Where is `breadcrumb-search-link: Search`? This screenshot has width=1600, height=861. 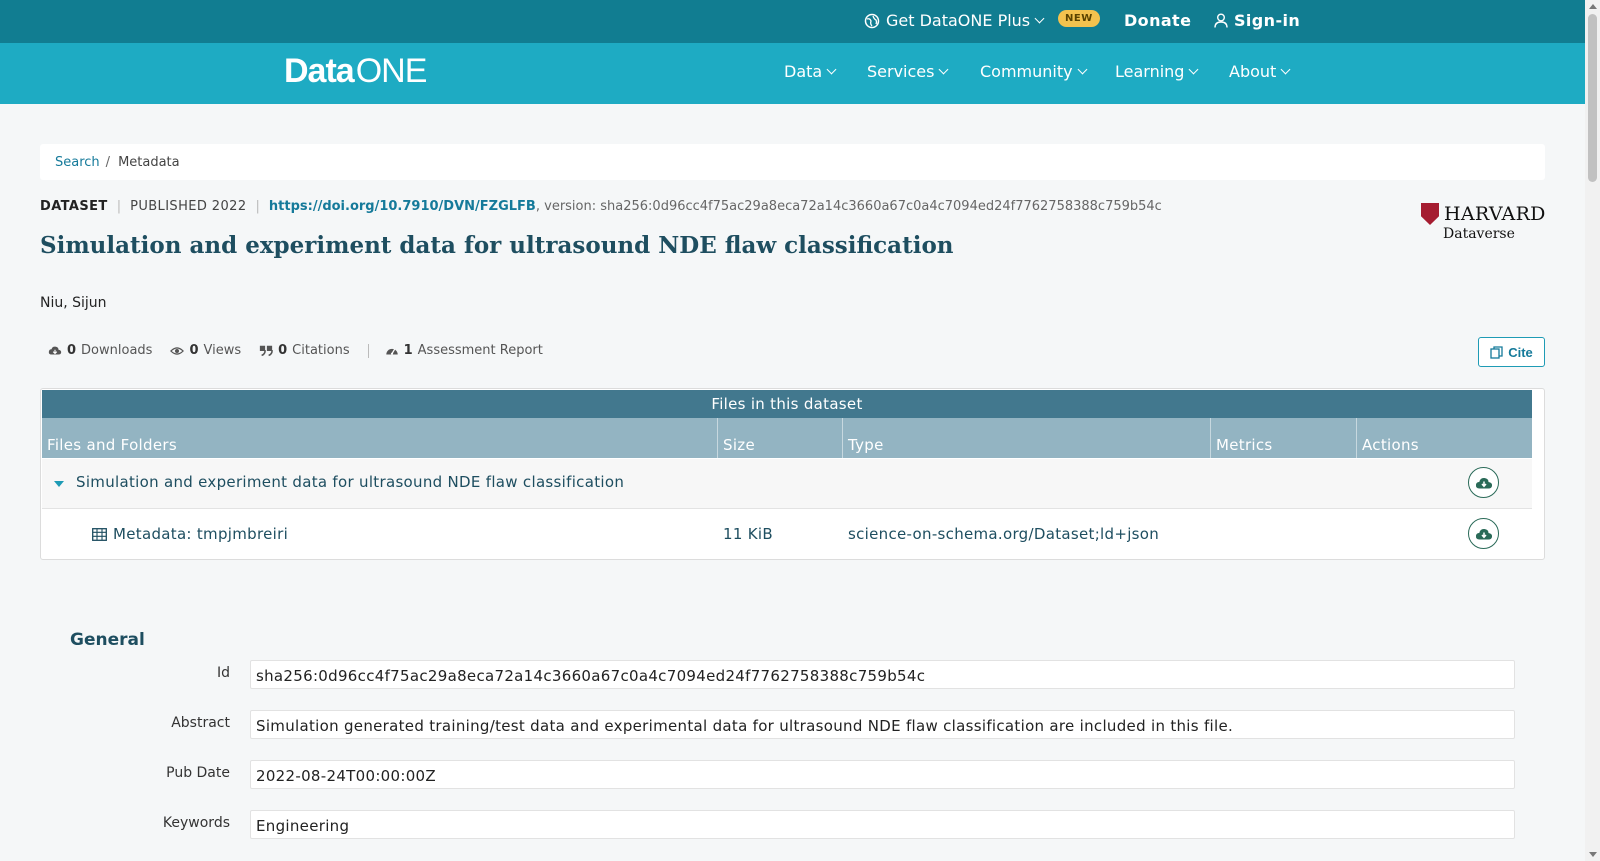
breadcrumb-search-link: Search is located at coordinates (77, 162).